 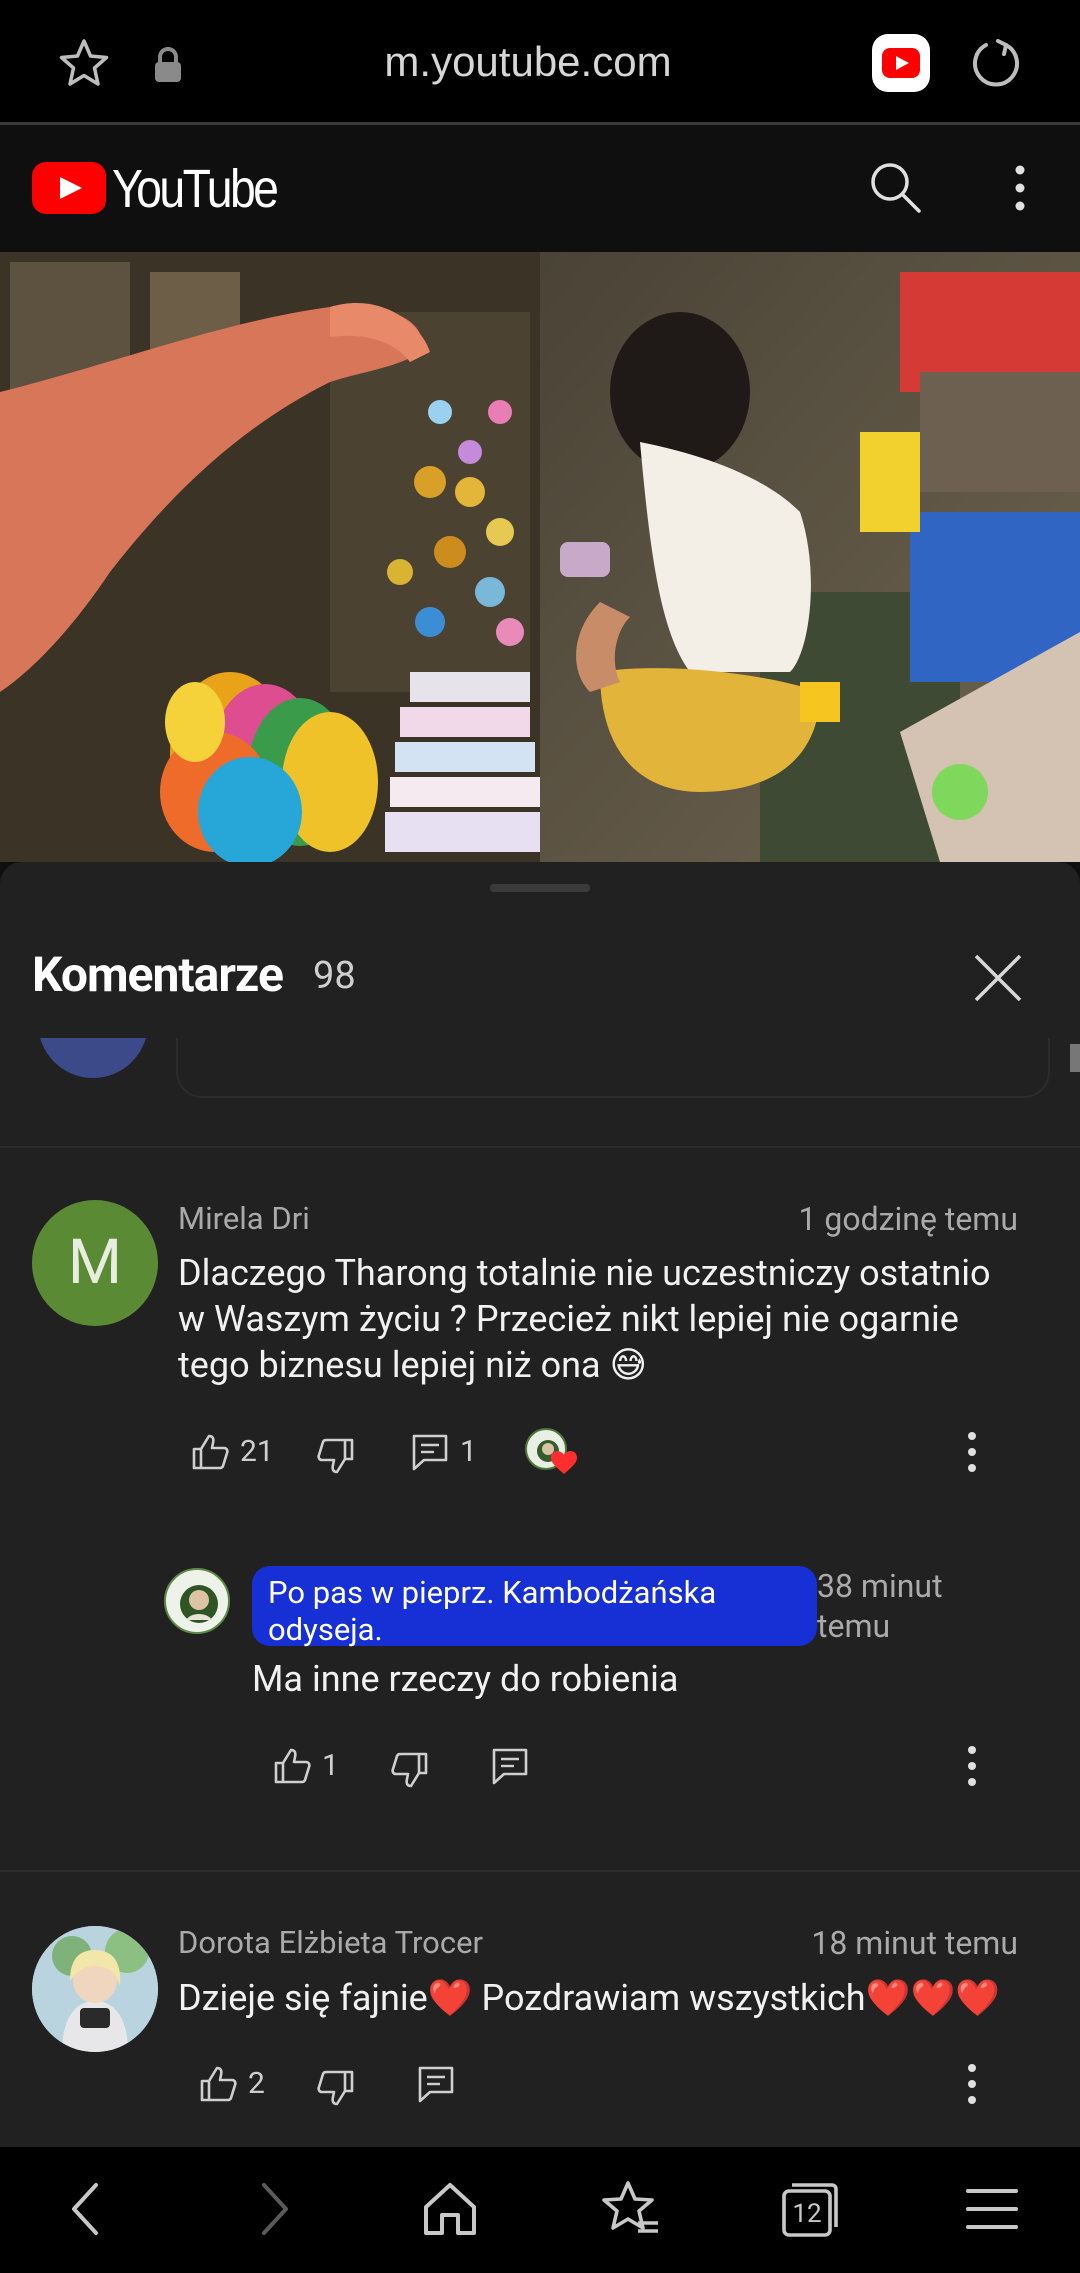 What do you see at coordinates (880, 1586) in the screenshot?
I see `reply-time-line: 38 minut` at bounding box center [880, 1586].